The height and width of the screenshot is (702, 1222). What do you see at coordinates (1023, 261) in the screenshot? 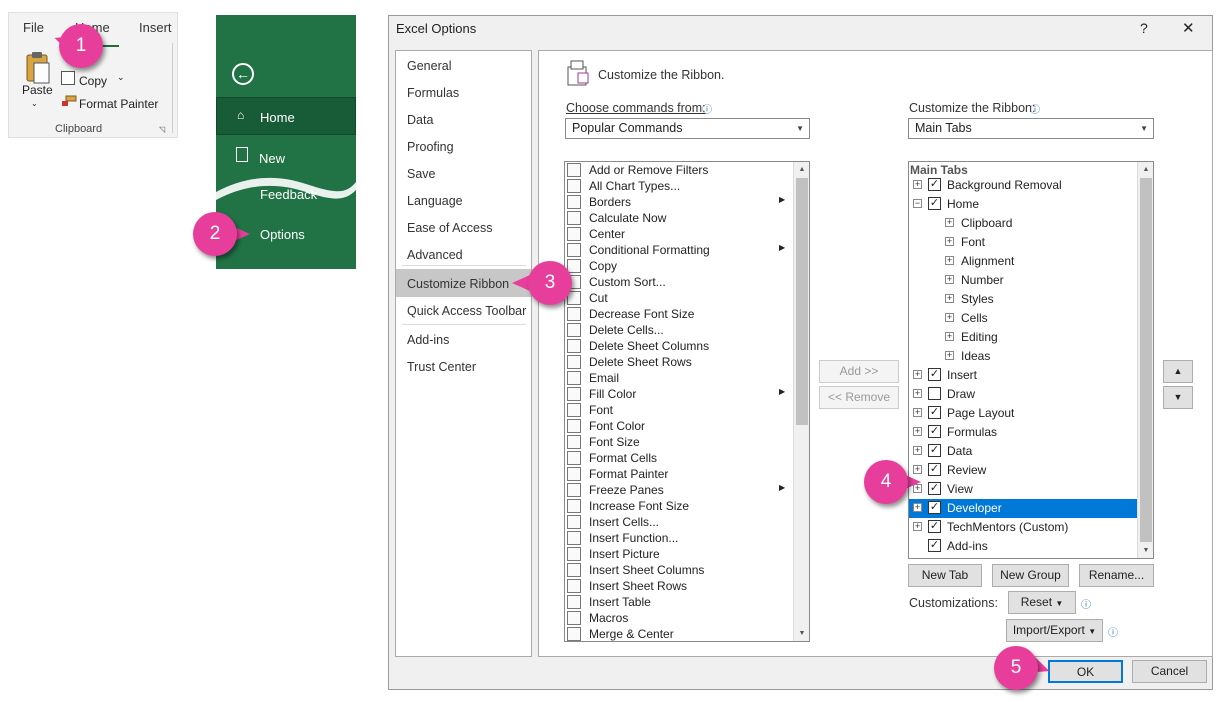
I see `tree-item: + Alignment` at bounding box center [1023, 261].